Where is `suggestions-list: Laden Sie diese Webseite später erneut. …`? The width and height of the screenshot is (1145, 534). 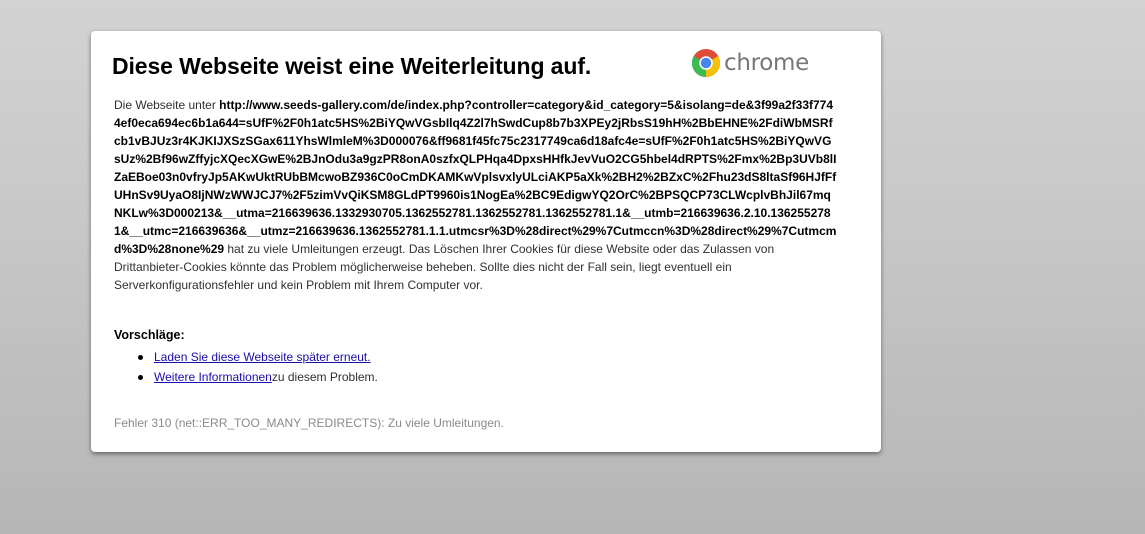
suggestions-list: Laden Sie diese Webseite später erneut. … is located at coordinates (246, 367).